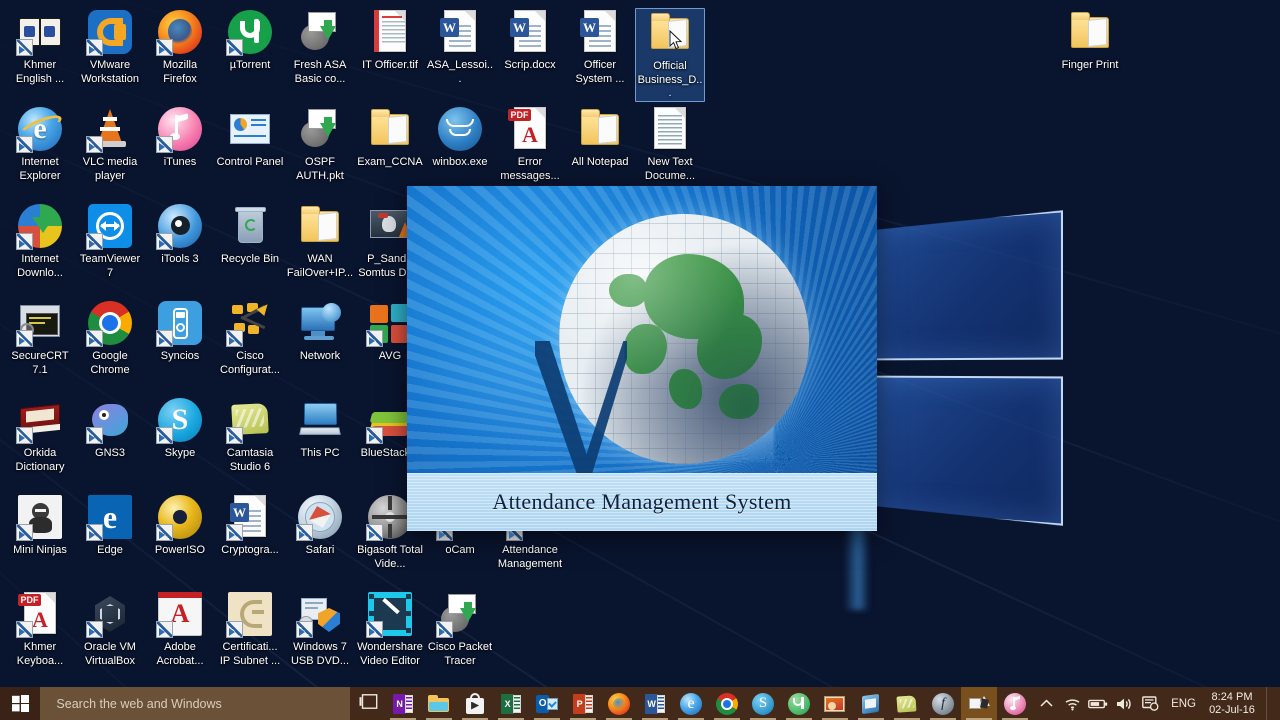 The width and height of the screenshot is (1280, 720). I want to click on desktop-icon-chrome: Google Chrome, so click(110, 338).